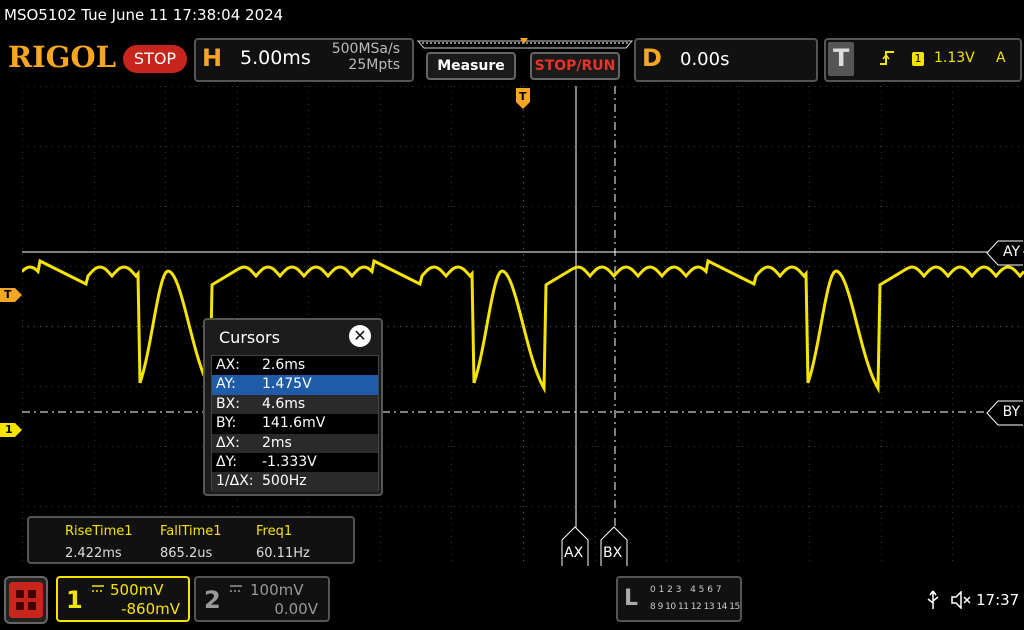 This screenshot has height=630, width=1024. Describe the element at coordinates (296, 609) in the screenshot. I see `ch2-offset: 0.00V` at that location.